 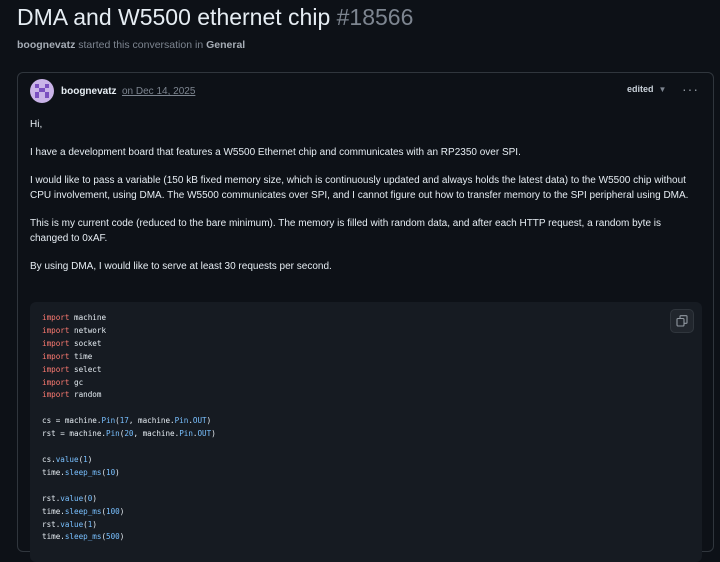 What do you see at coordinates (113, 511) in the screenshot?
I see `code-number: 100` at bounding box center [113, 511].